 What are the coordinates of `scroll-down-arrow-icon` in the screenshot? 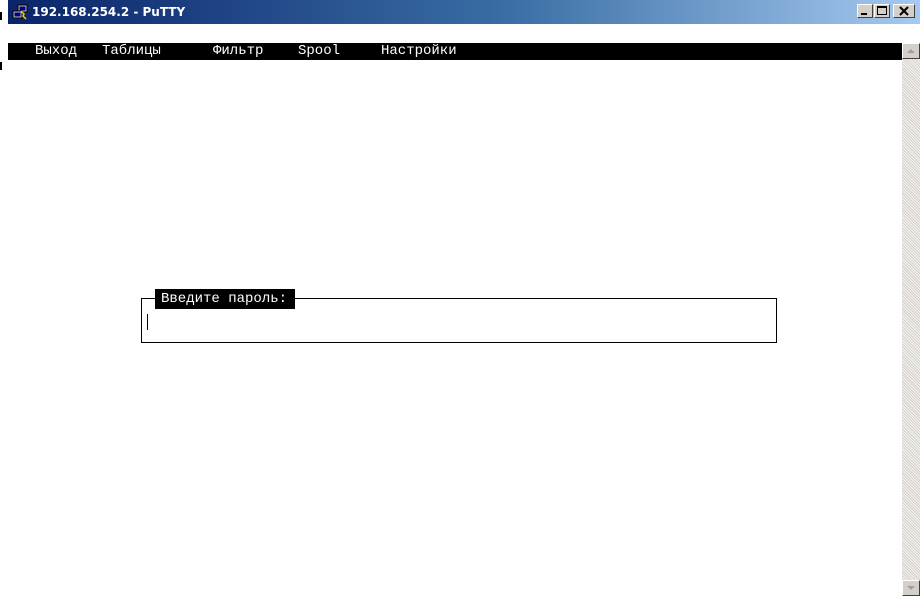 It's located at (911, 588).